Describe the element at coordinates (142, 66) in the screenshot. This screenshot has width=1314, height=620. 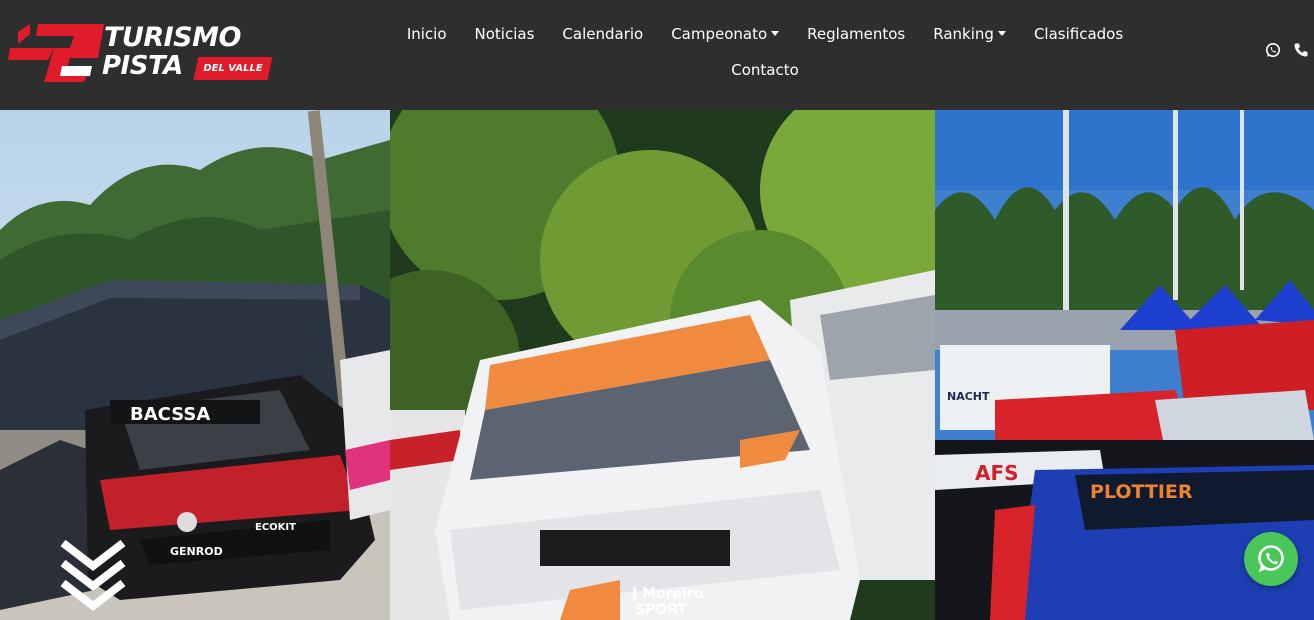
I see `brand-line-2: PISTA` at that location.